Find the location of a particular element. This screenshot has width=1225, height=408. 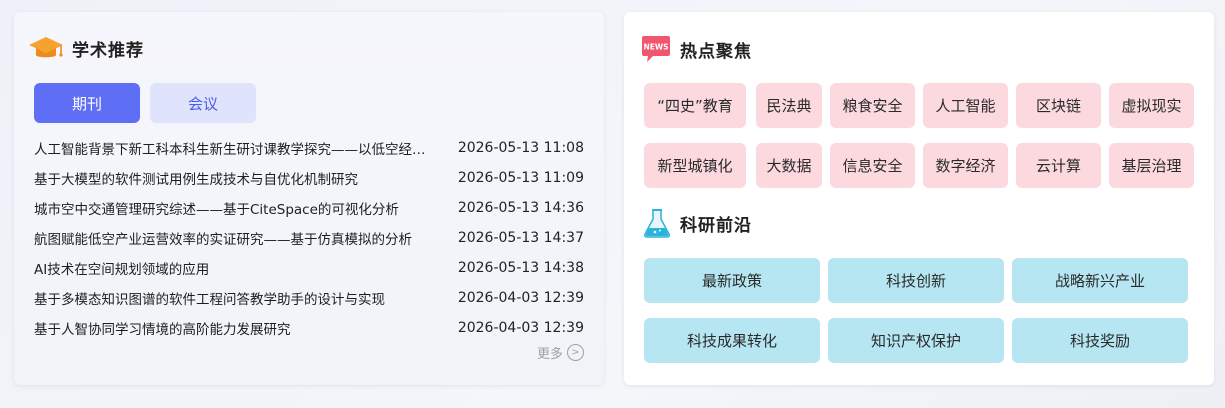

news-icon: NEWS is located at coordinates (656, 49).